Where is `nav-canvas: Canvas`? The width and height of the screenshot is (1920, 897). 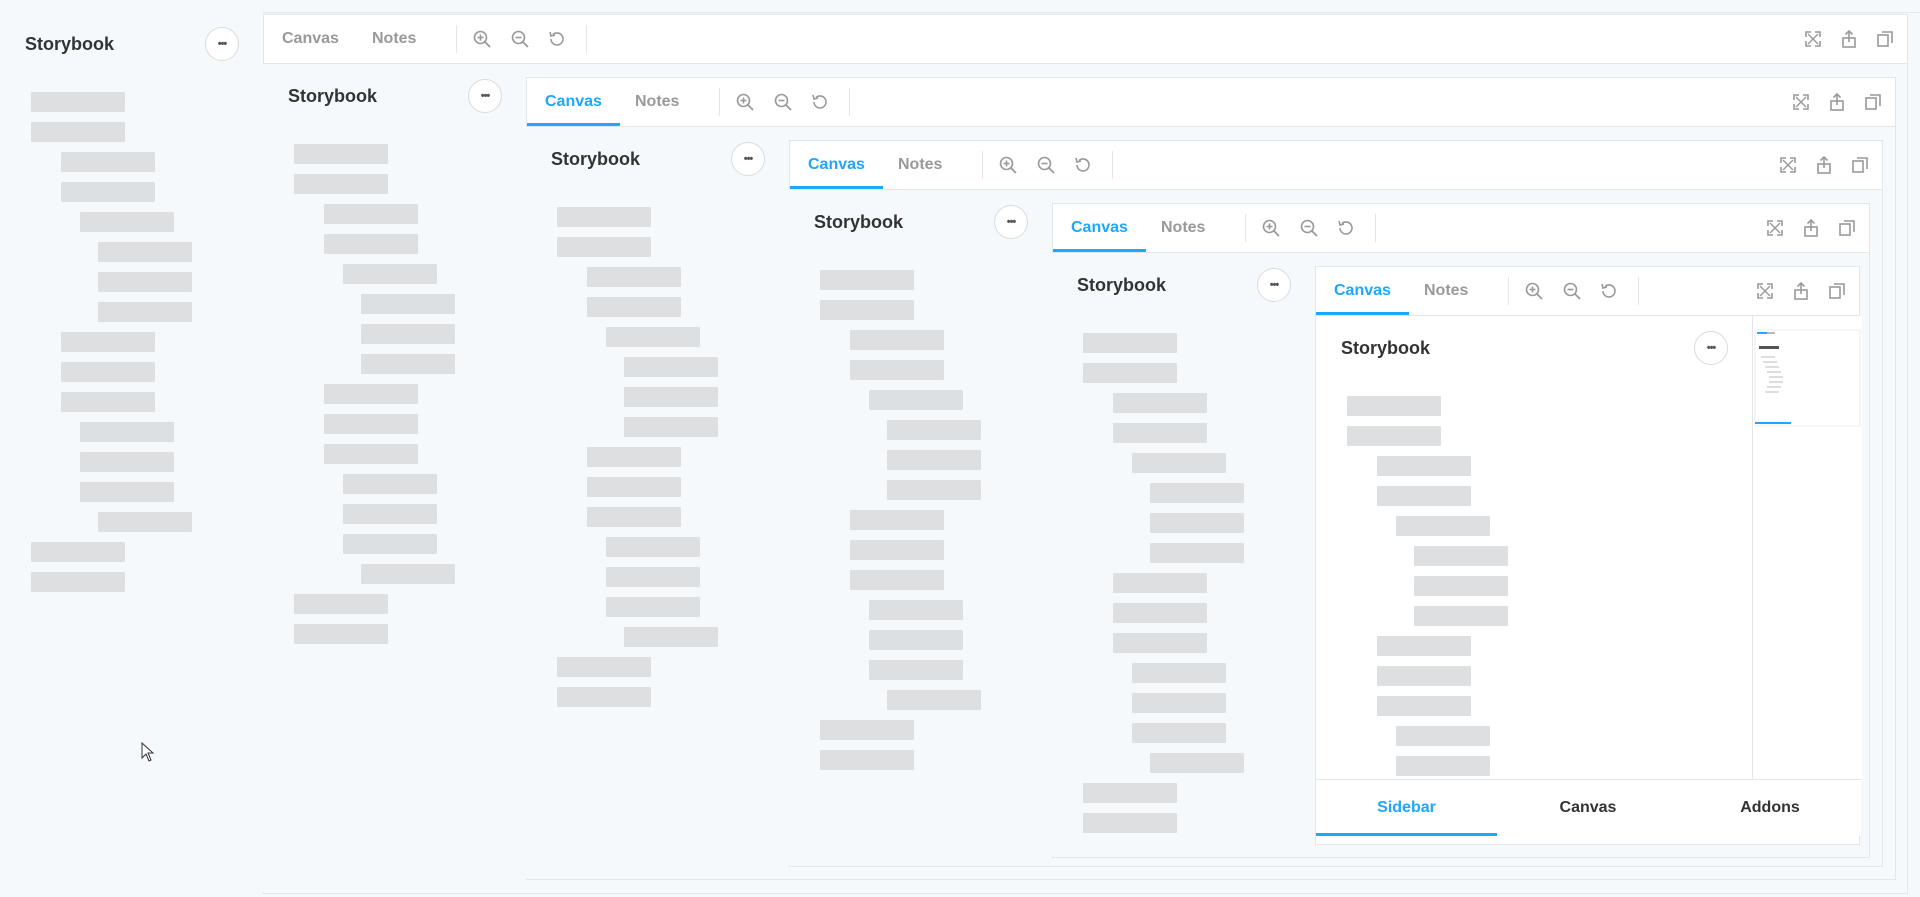
nav-canvas: Canvas is located at coordinates (1588, 808).